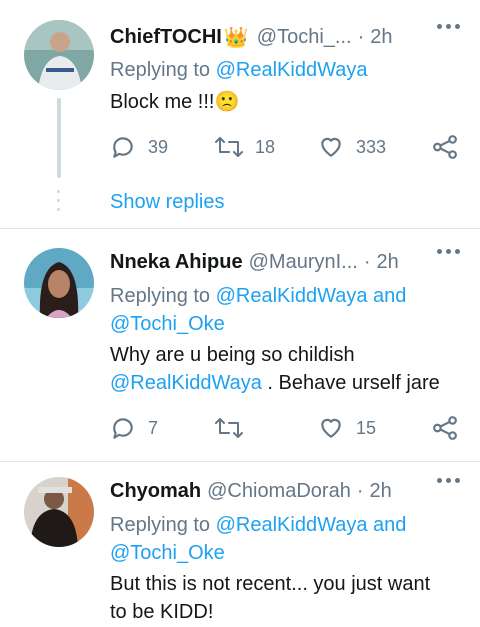  What do you see at coordinates (353, 383) in the screenshot?
I see `tweet-text-line2: . Behave urself jare` at bounding box center [353, 383].